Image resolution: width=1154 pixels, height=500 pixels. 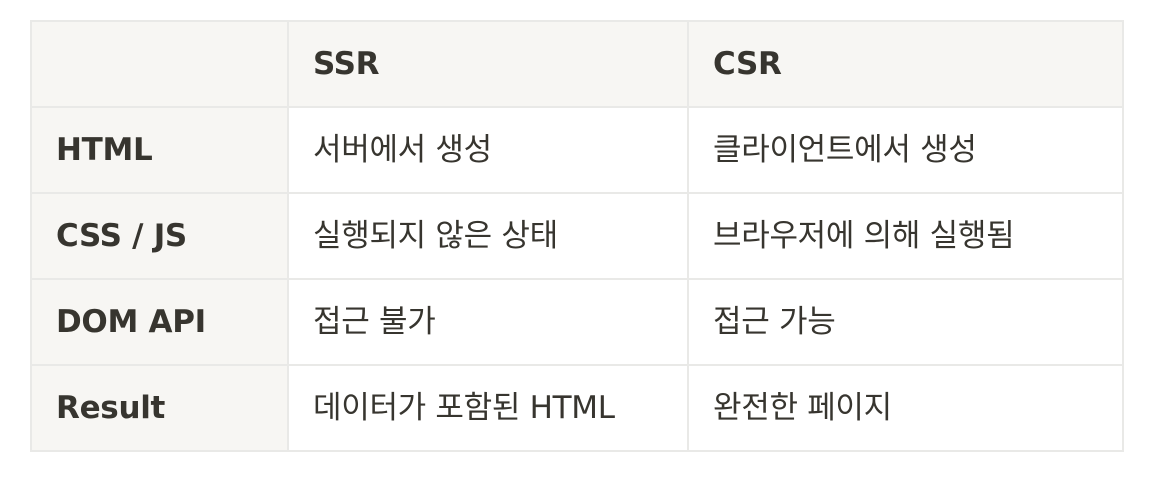 I want to click on row-header-dom-api: DOM API, so click(x=159, y=322).